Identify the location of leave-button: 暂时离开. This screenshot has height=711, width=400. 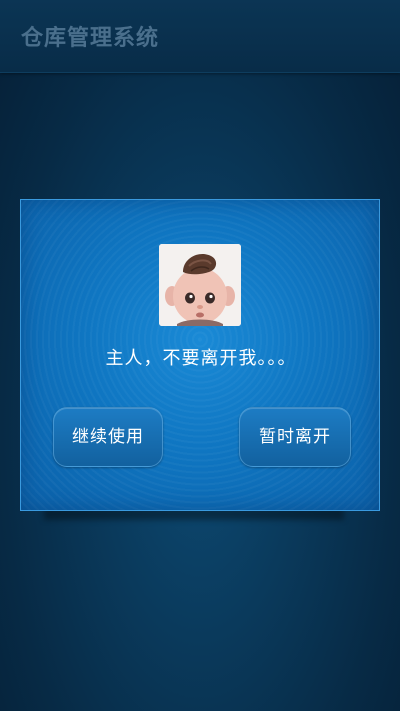
(295, 437).